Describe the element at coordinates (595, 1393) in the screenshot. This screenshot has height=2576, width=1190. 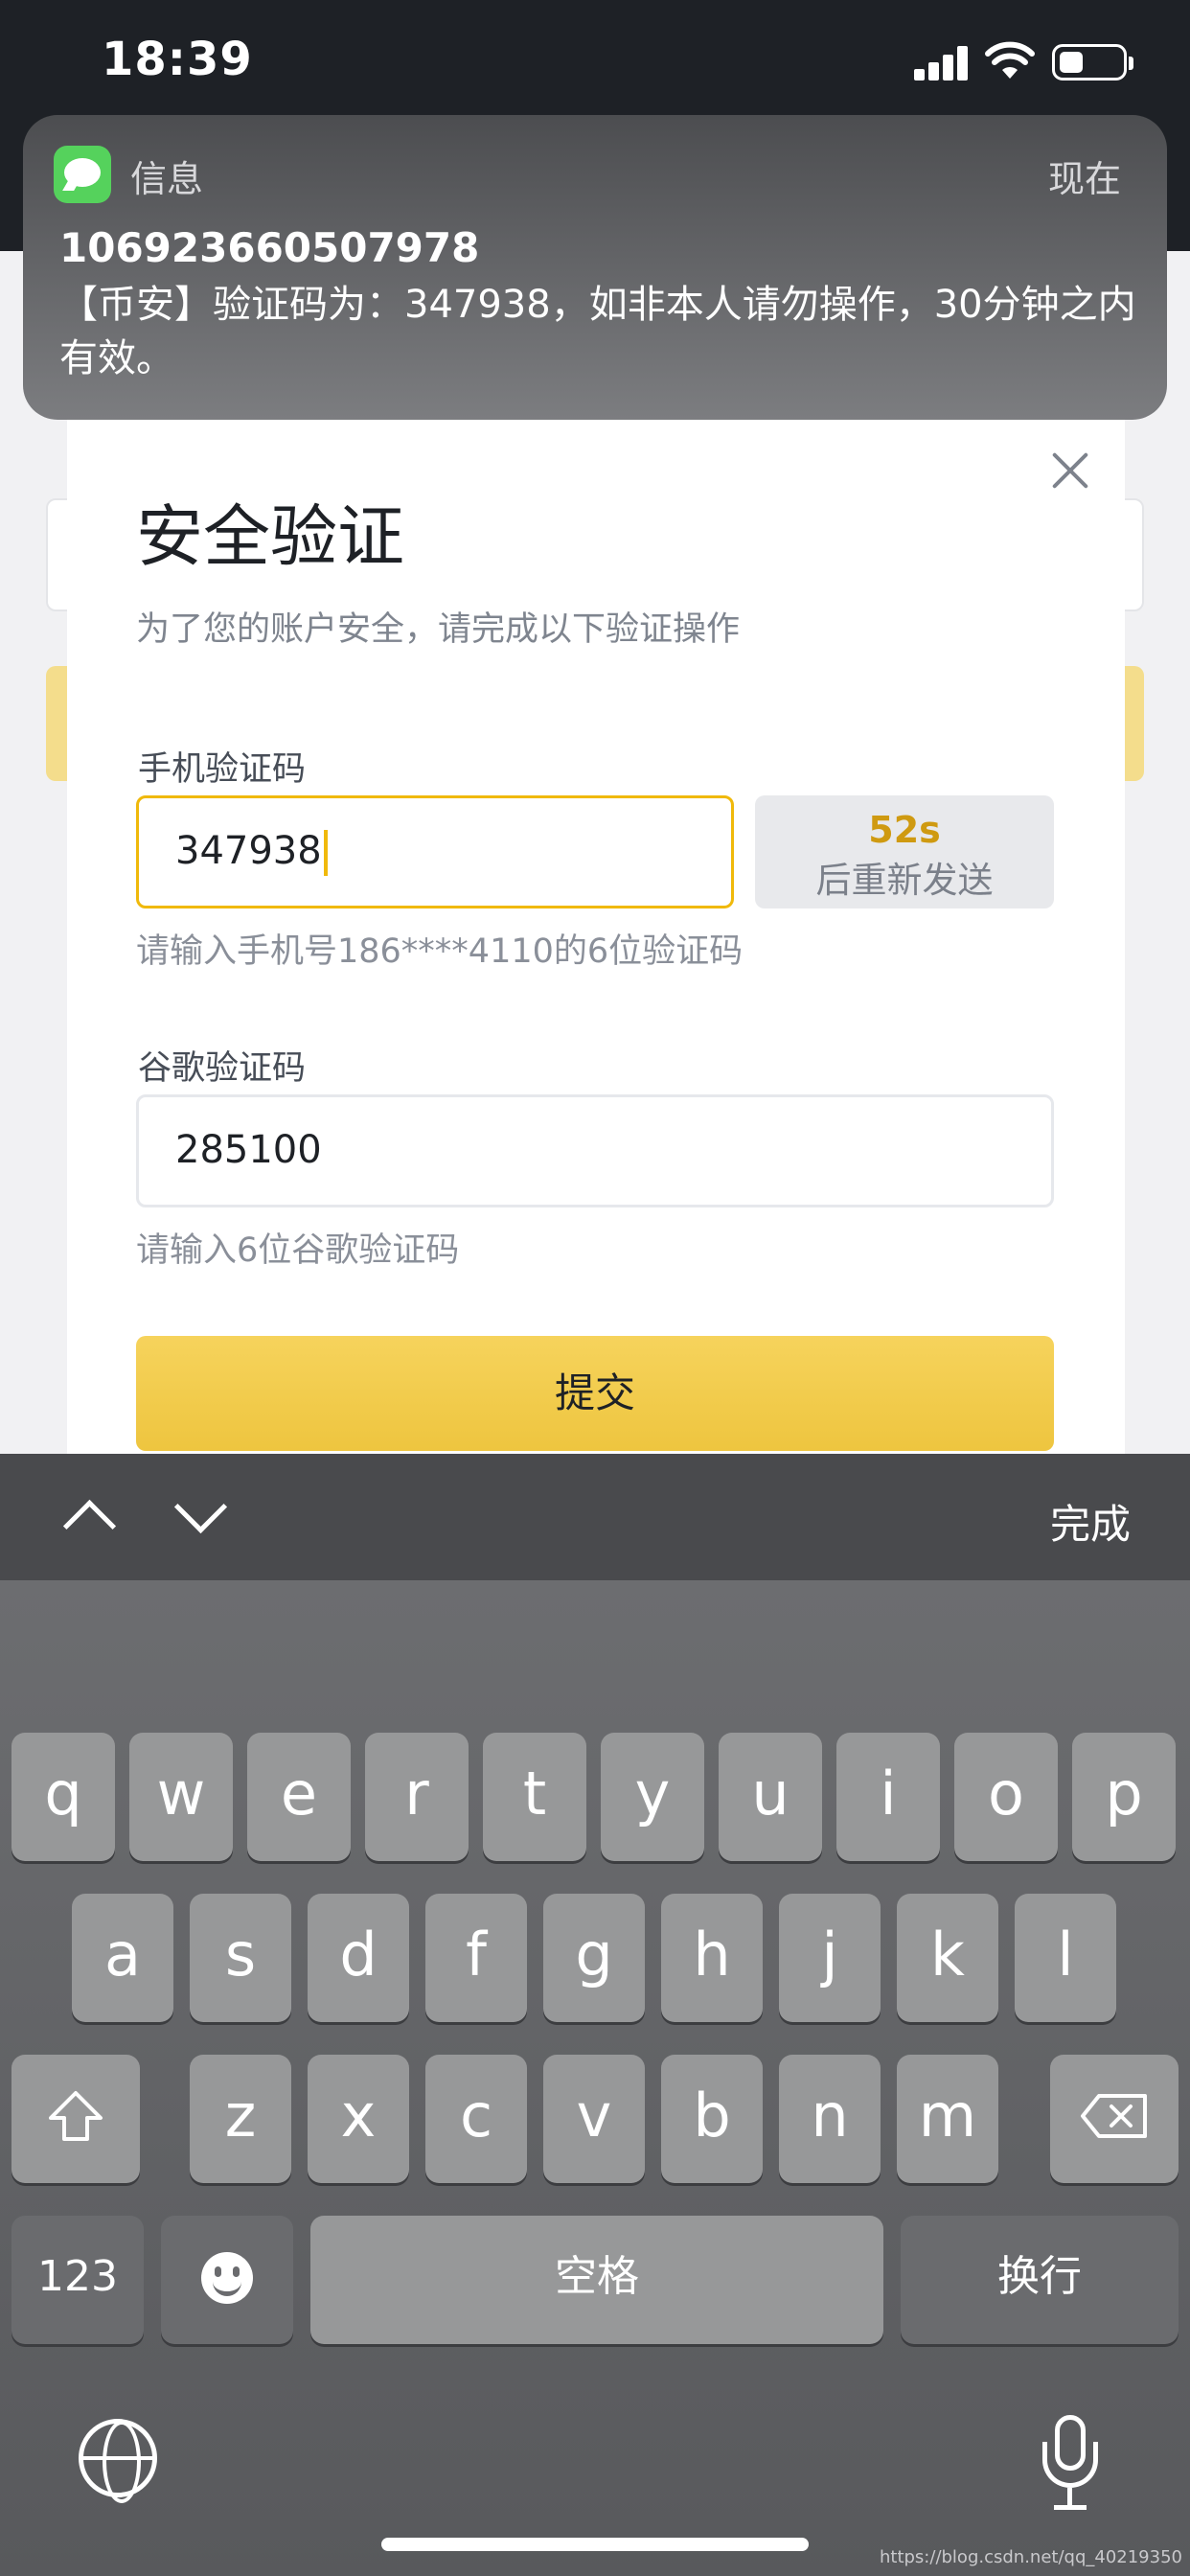
I see `submit-button: 提交` at that location.